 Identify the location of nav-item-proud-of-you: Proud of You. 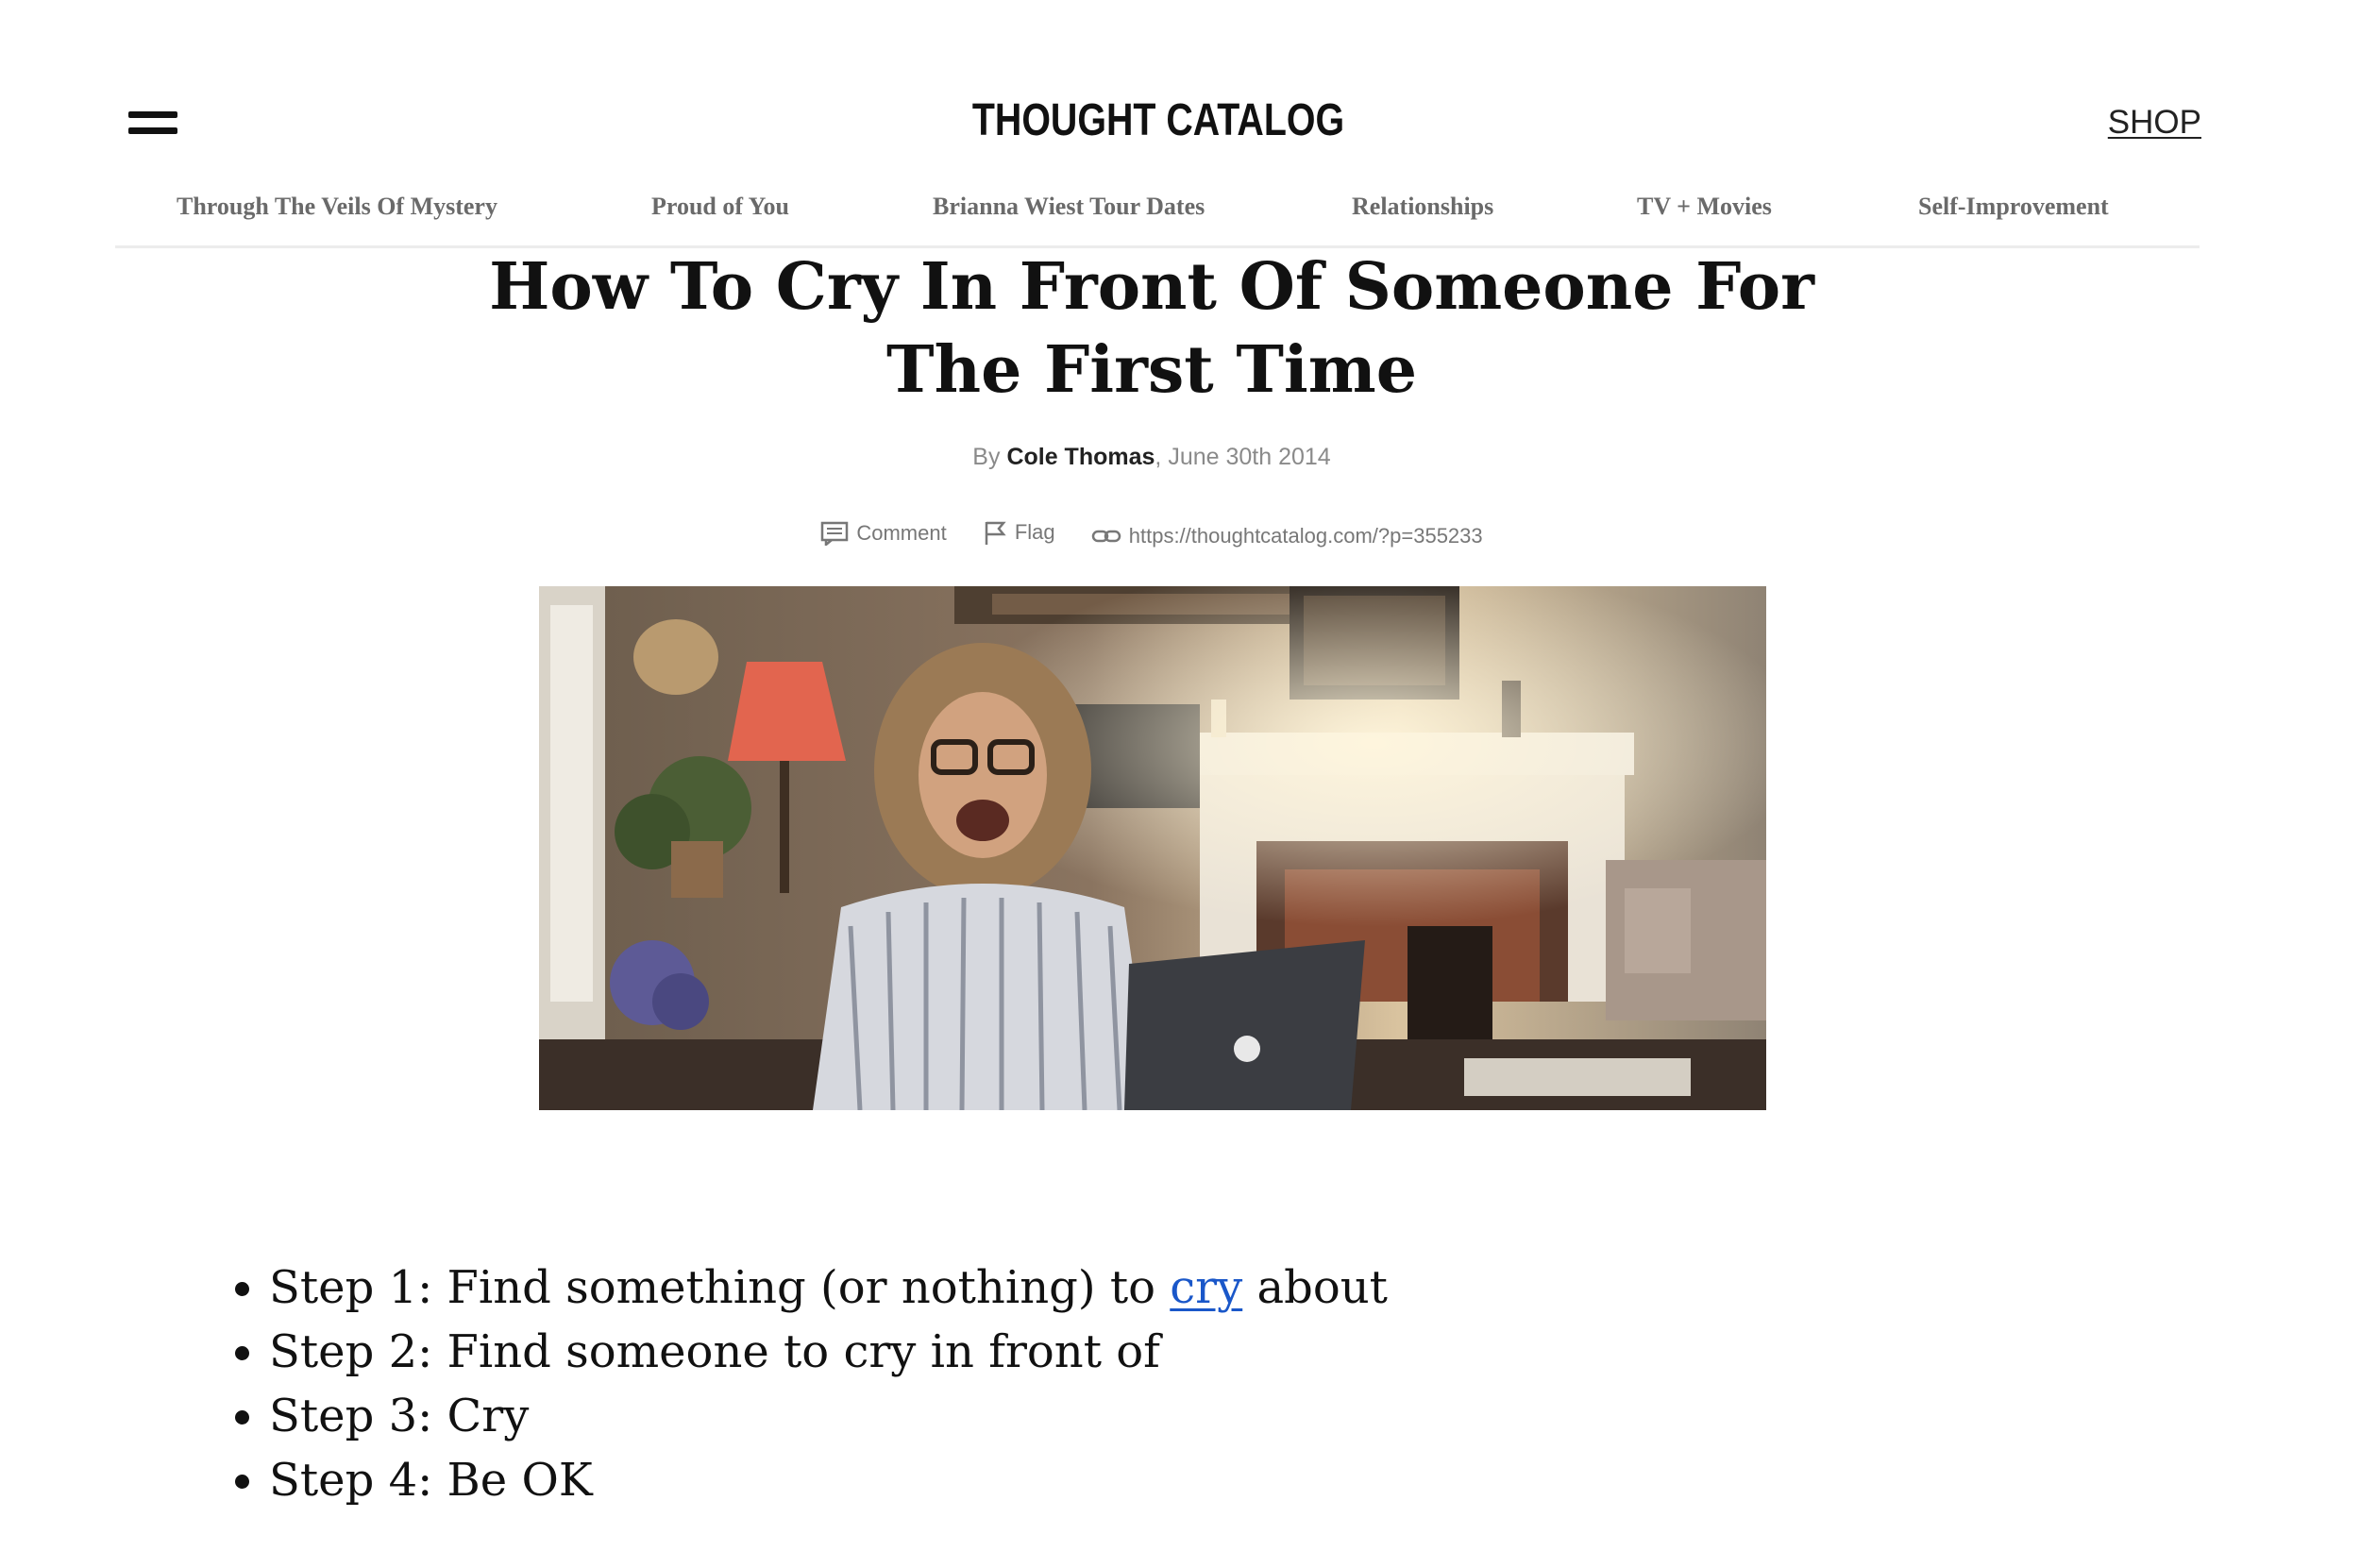
(720, 207).